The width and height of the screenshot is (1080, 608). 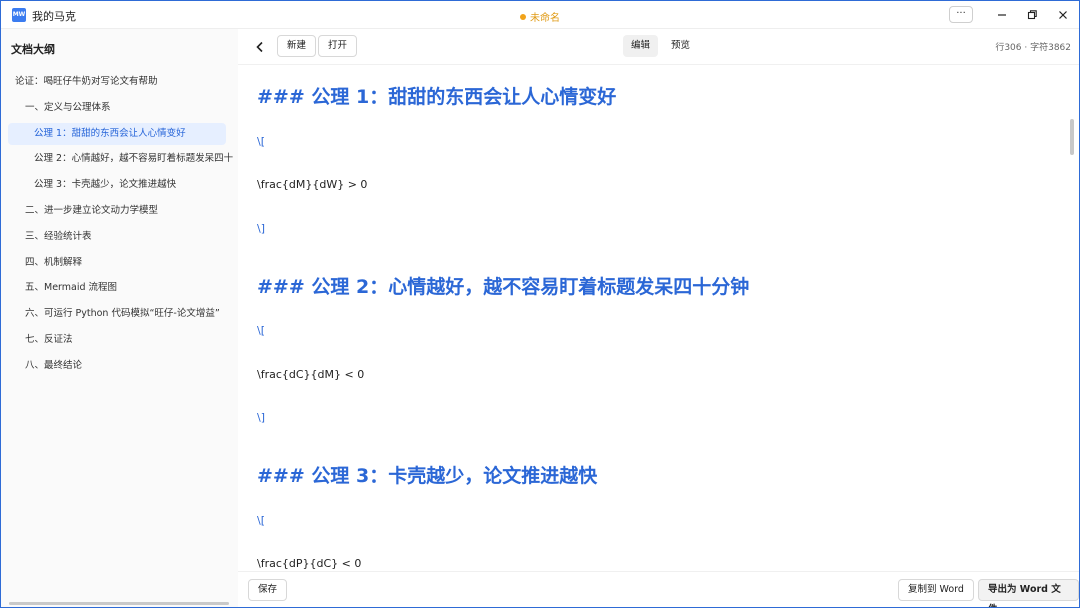 What do you see at coordinates (641, 46) in the screenshot?
I see `tab-edit: 编辑` at bounding box center [641, 46].